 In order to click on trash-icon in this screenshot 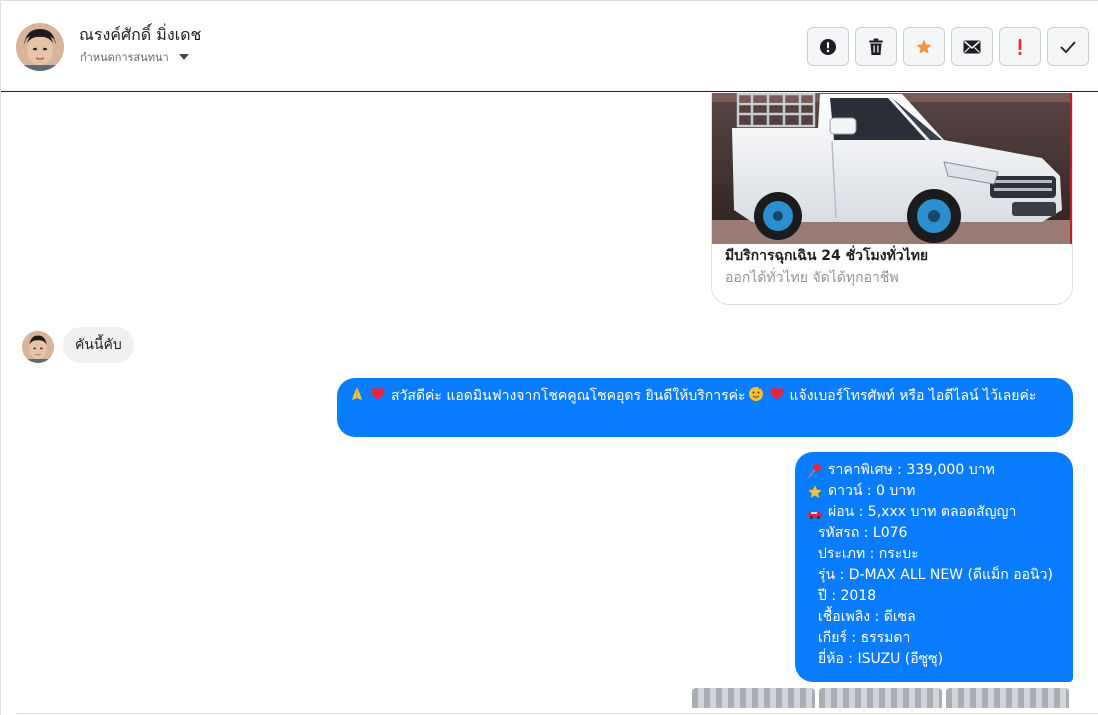, I will do `click(876, 46)`.